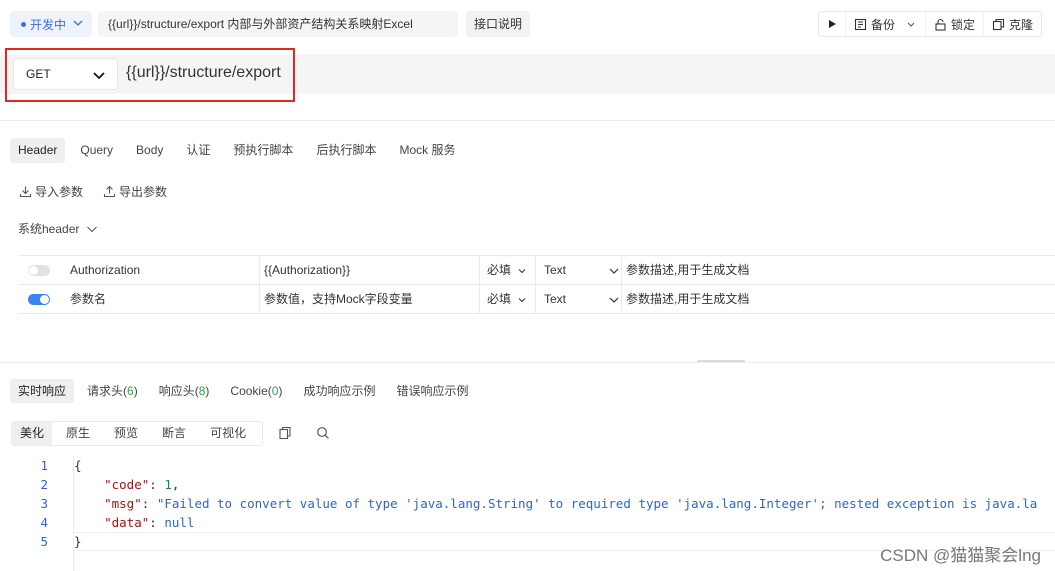  Describe the element at coordinates (527, 465) in the screenshot. I see `code-line: 1 {` at that location.